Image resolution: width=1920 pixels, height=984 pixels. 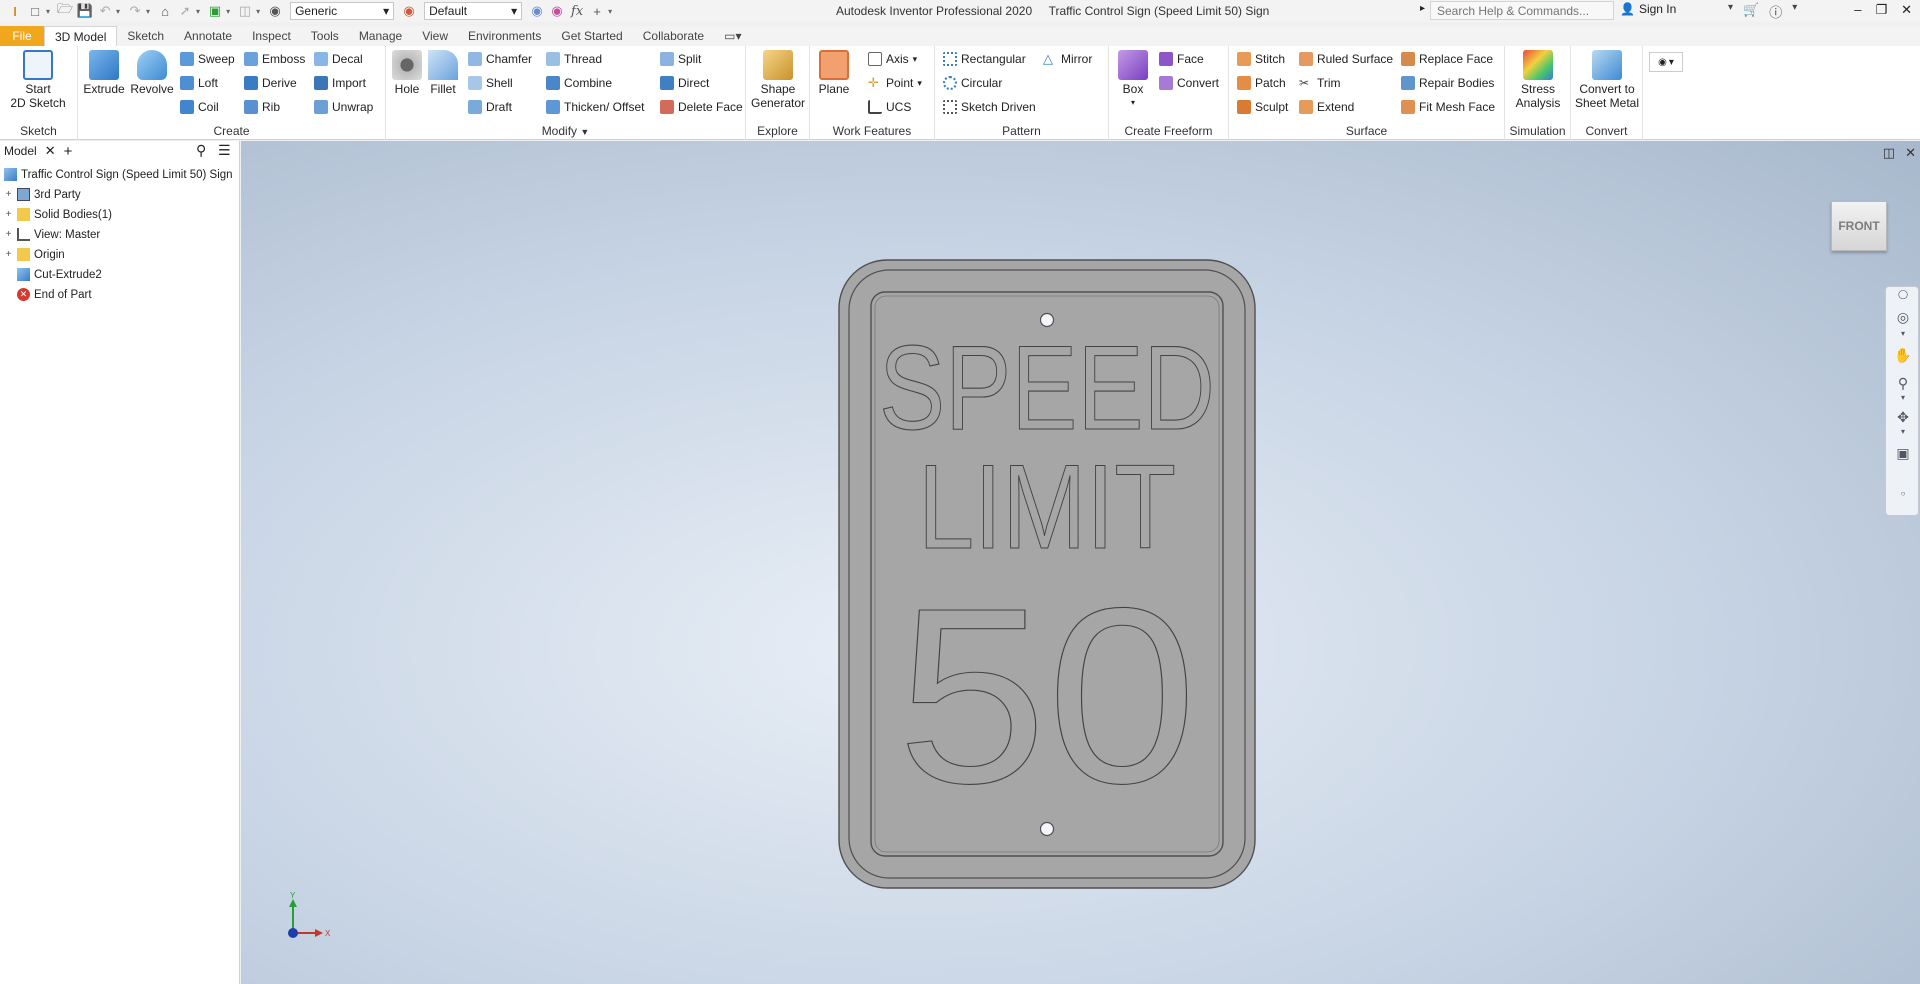 I want to click on patch-button: Patch, so click(x=1261, y=83).